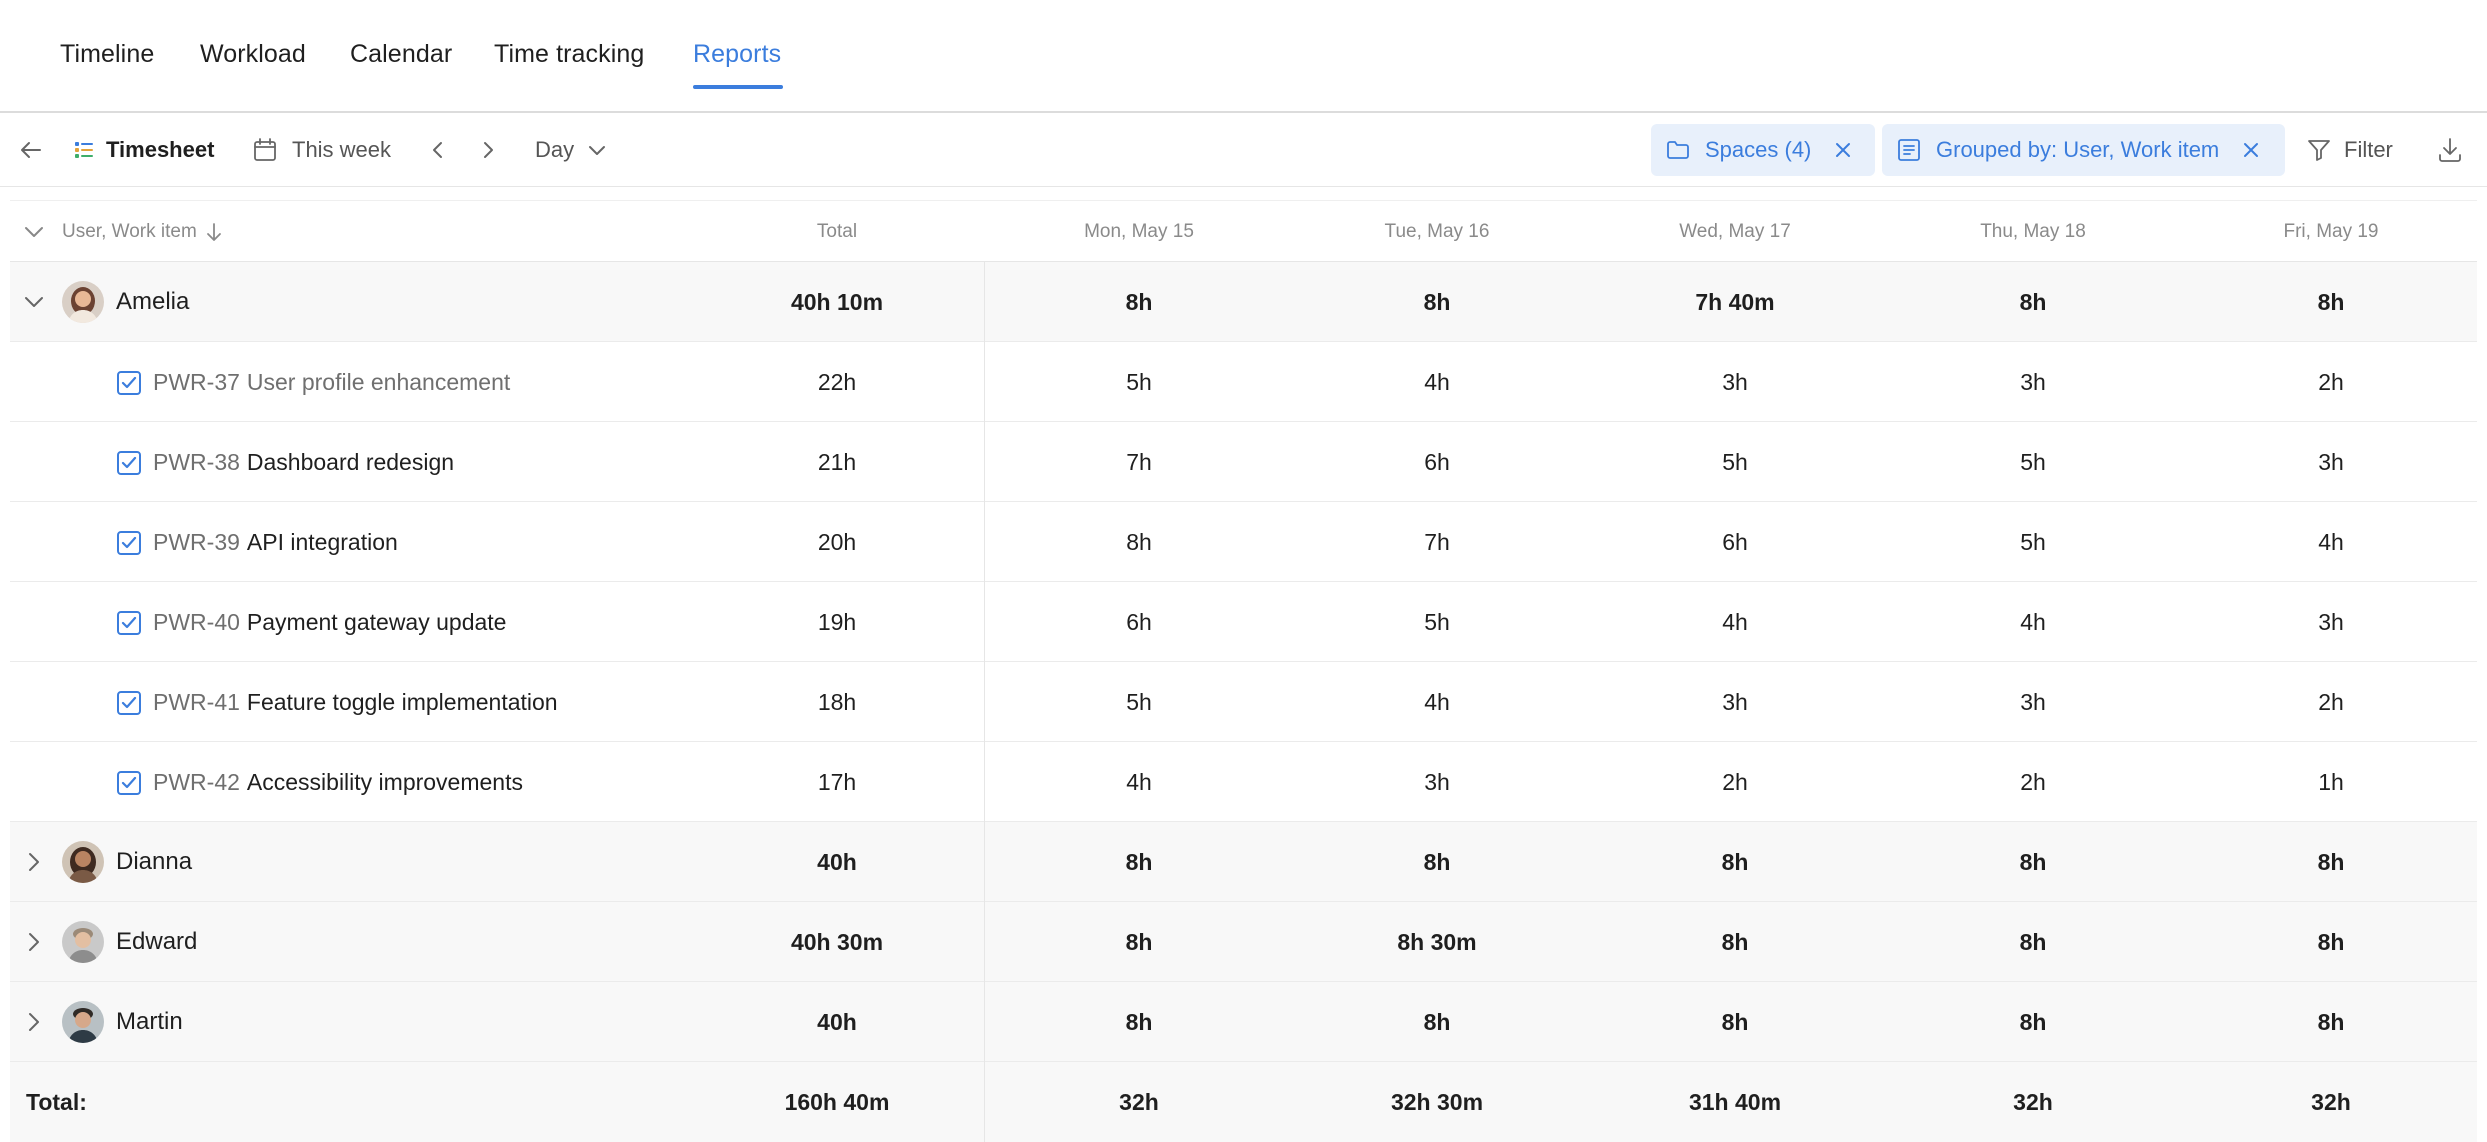 The height and width of the screenshot is (1142, 2487). I want to click on next-period-button, so click(488, 150).